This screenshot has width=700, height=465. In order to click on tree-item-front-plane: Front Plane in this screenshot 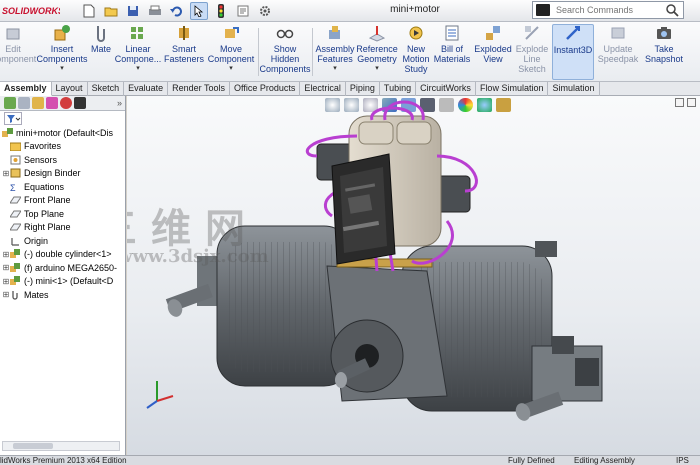, I will do `click(63, 201)`.